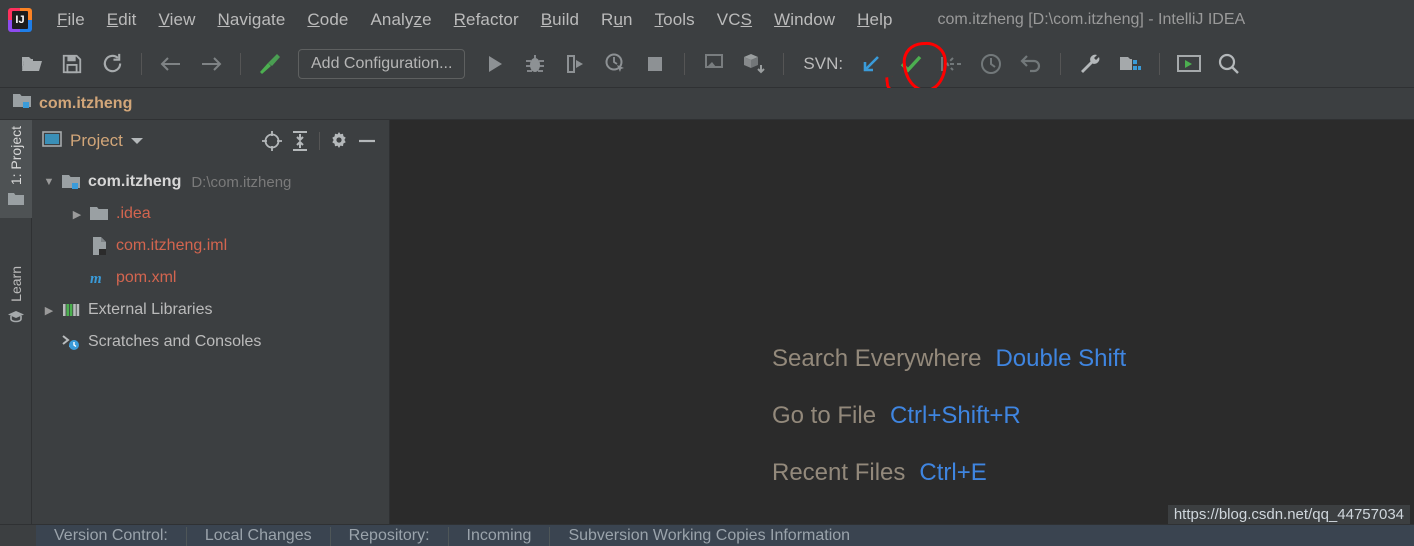 The image size is (1414, 546). What do you see at coordinates (824, 415) in the screenshot?
I see `shortcut-hint-name: Go to File` at bounding box center [824, 415].